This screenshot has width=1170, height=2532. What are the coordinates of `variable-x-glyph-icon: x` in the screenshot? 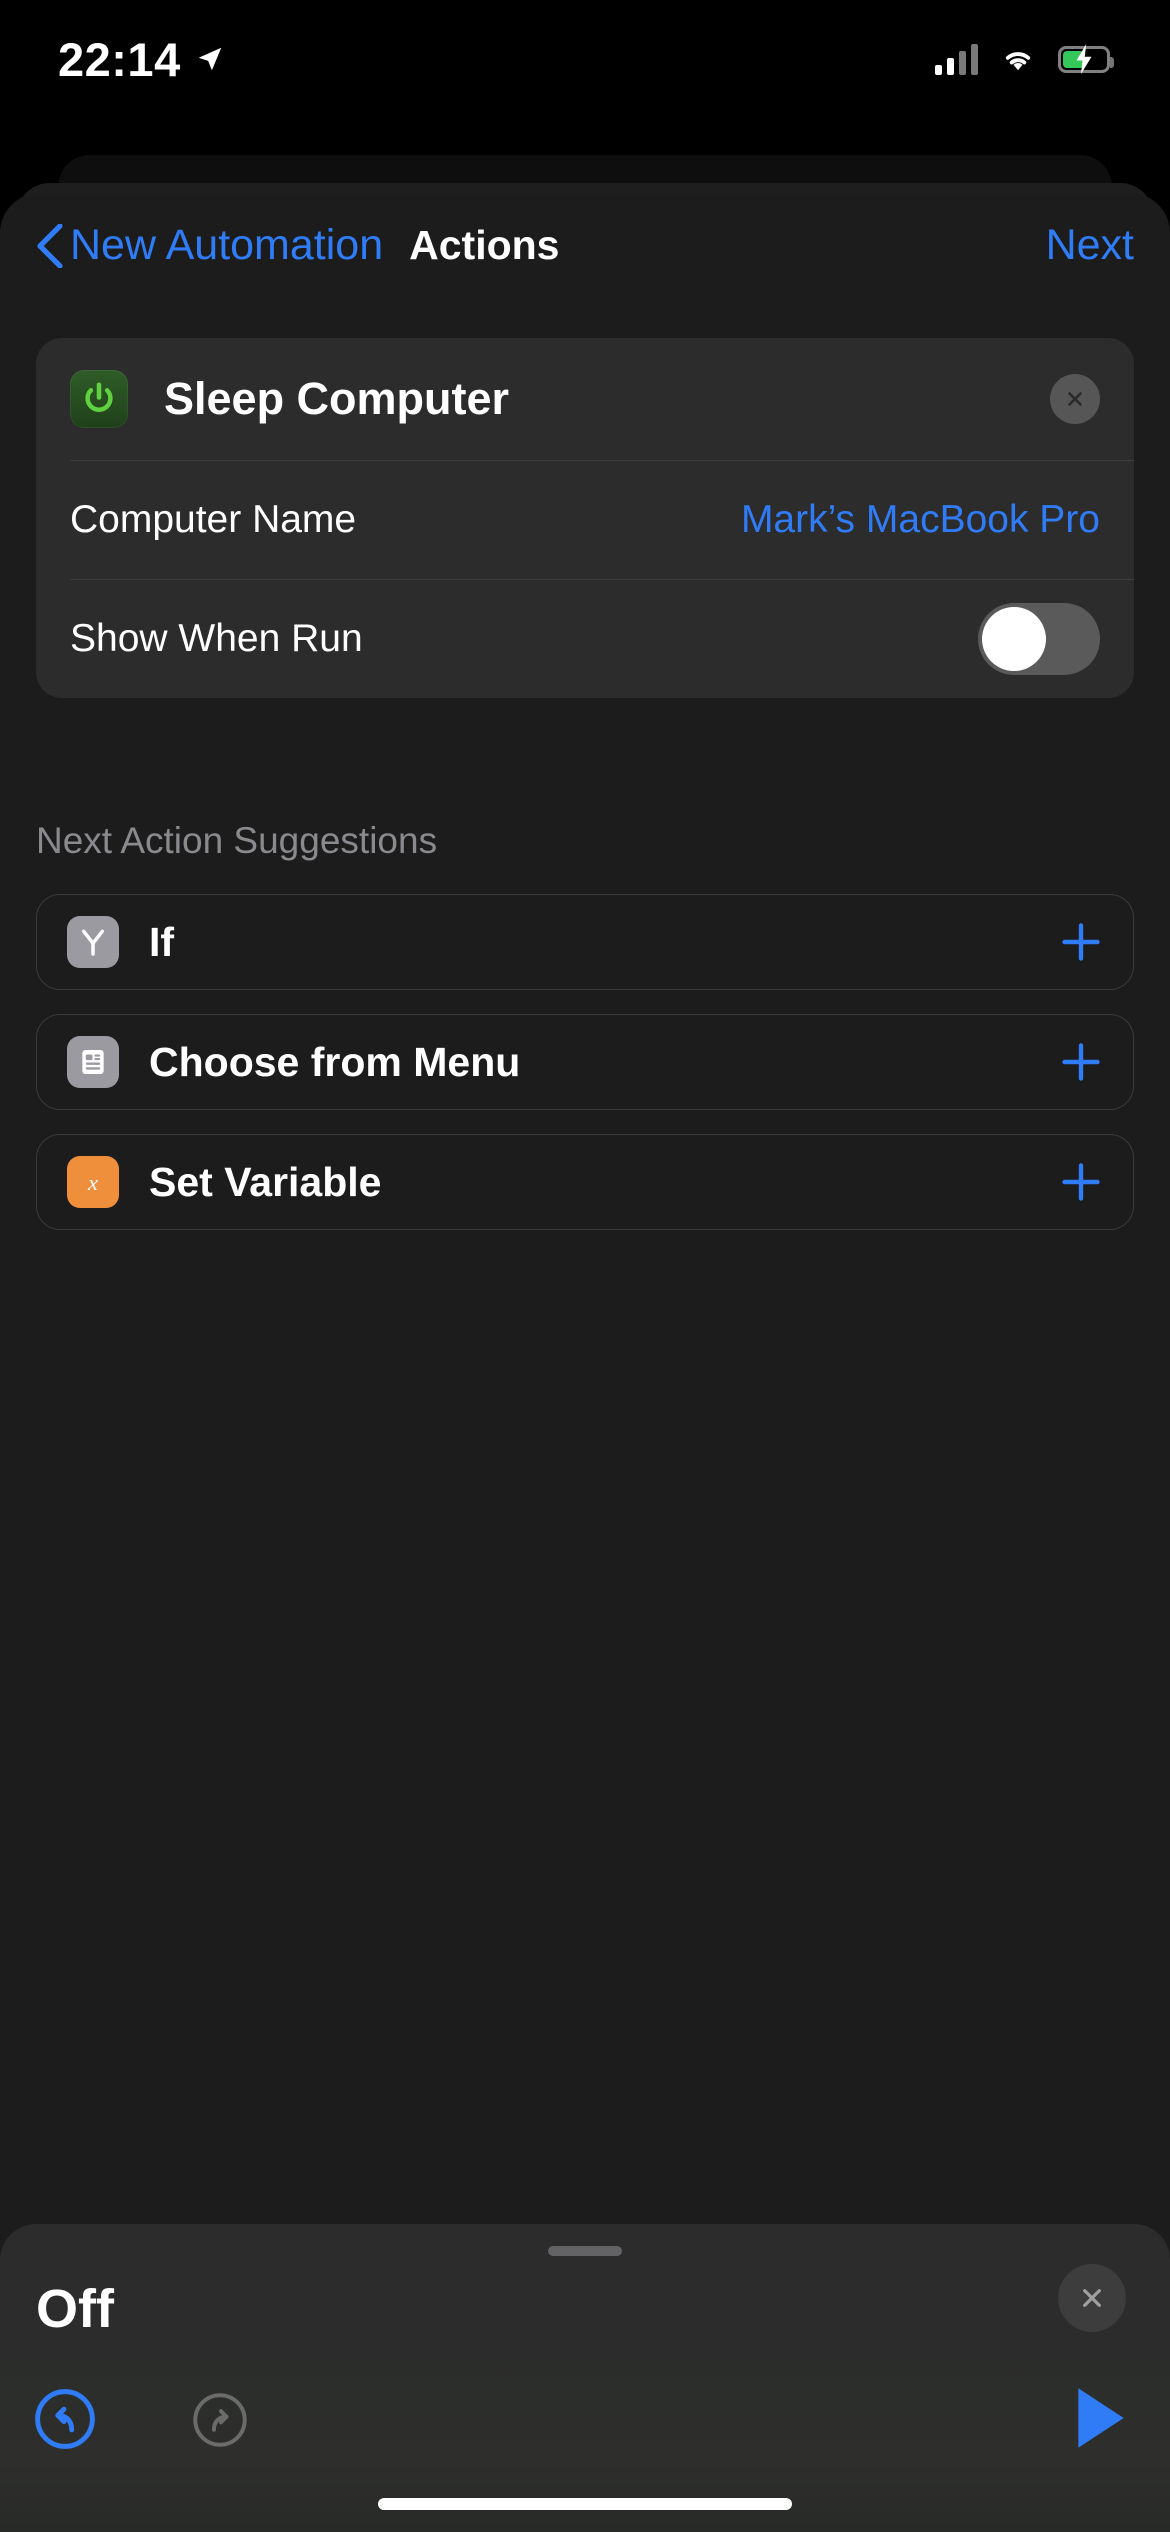 It's located at (92, 1182).